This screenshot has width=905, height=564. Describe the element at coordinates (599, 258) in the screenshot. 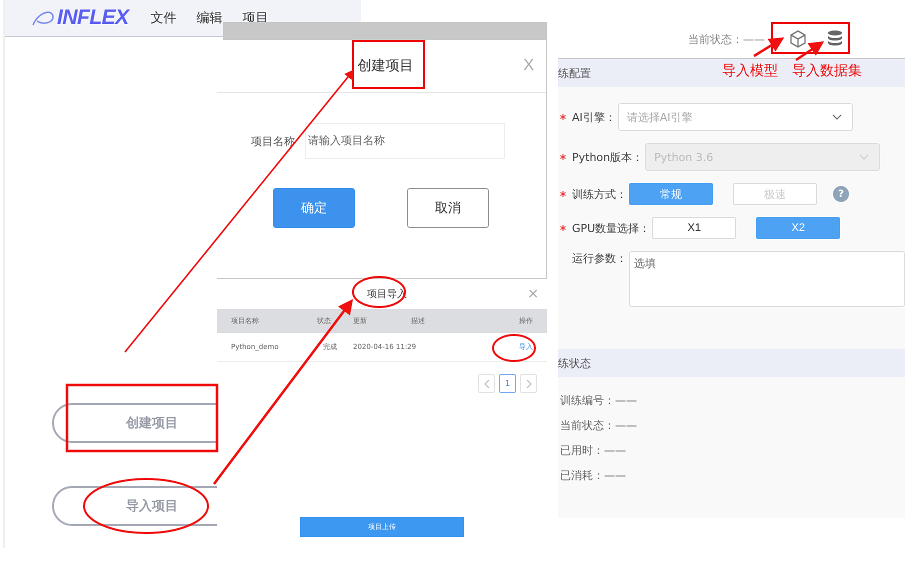

I see `field-label: 运行参数：` at that location.